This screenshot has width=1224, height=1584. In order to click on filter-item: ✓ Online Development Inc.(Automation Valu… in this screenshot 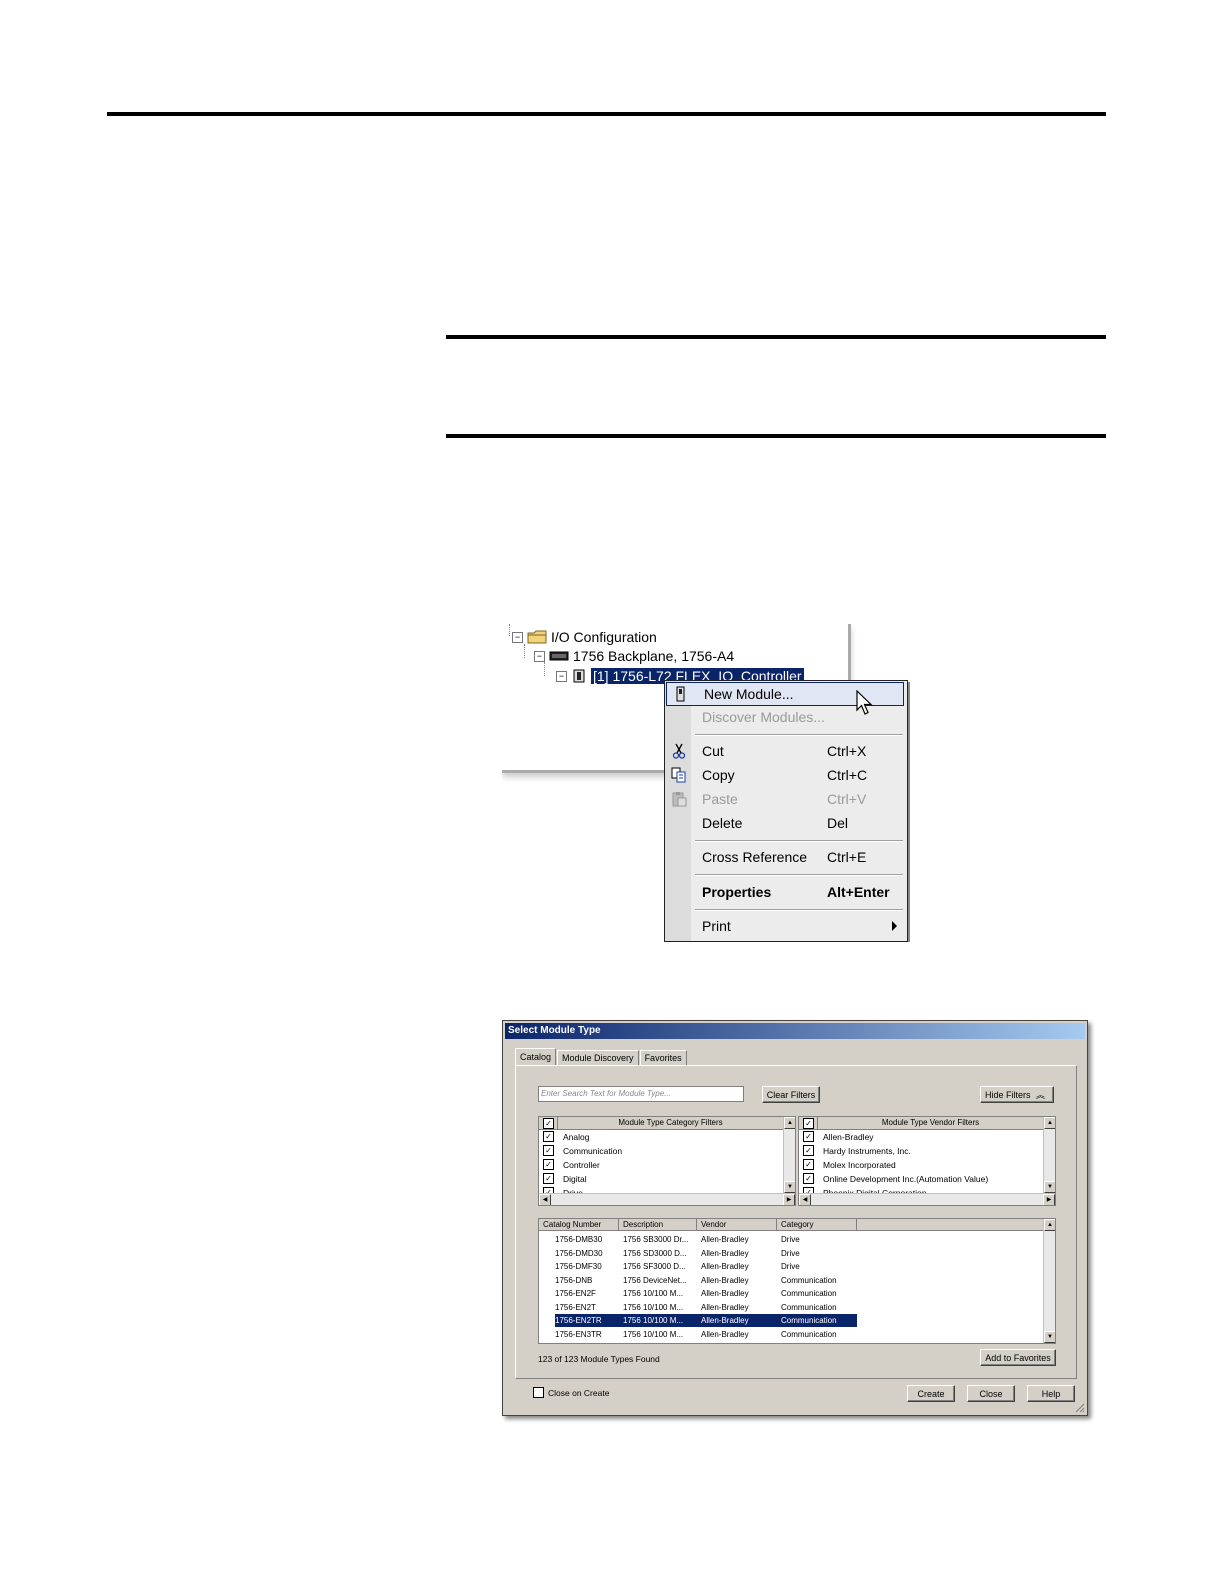, I will do `click(895, 1178)`.